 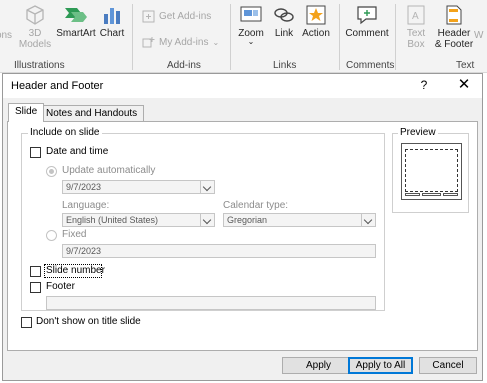 I want to click on addins-icon, so click(x=148, y=42).